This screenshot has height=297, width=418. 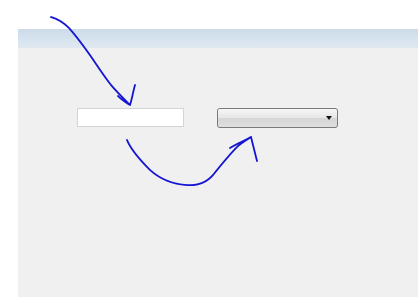 I want to click on text-input, so click(x=130, y=117).